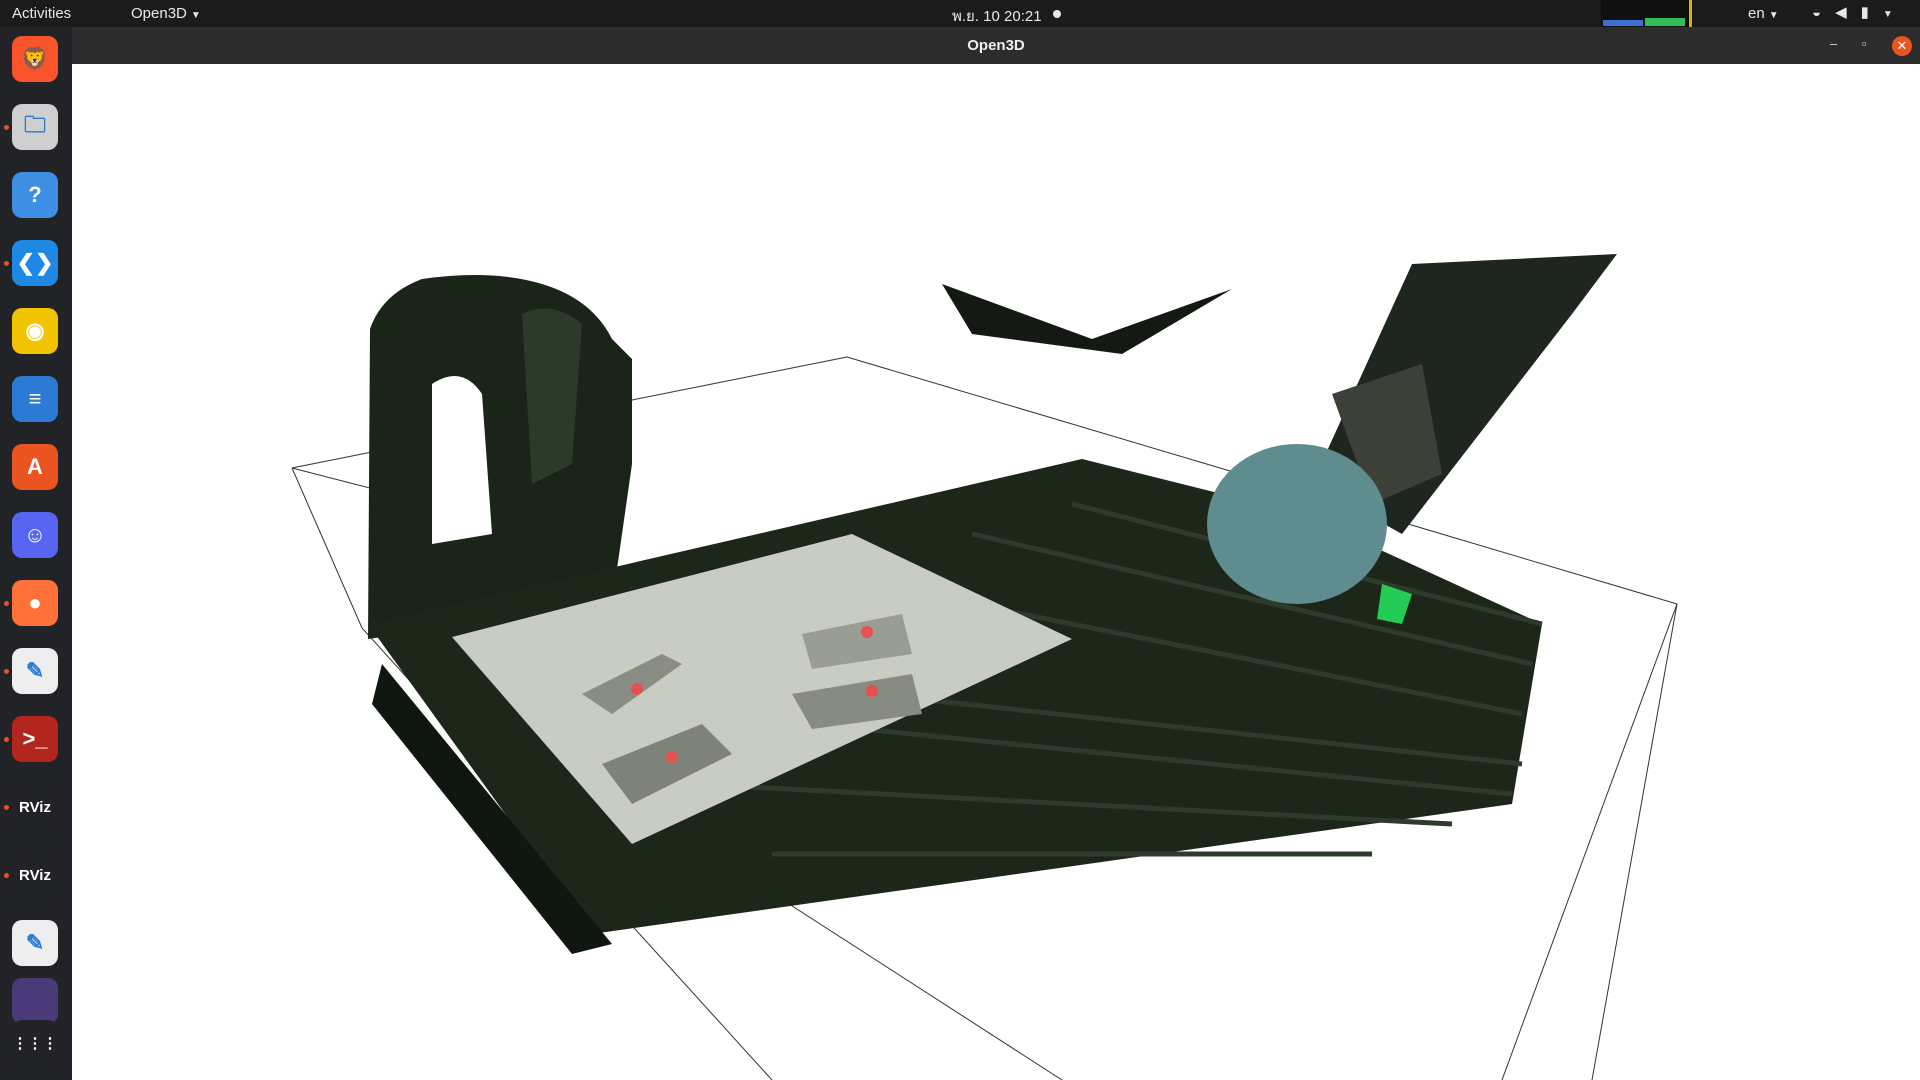  I want to click on window-titlebar: Open3D – ▫ ✕, so click(996, 45).